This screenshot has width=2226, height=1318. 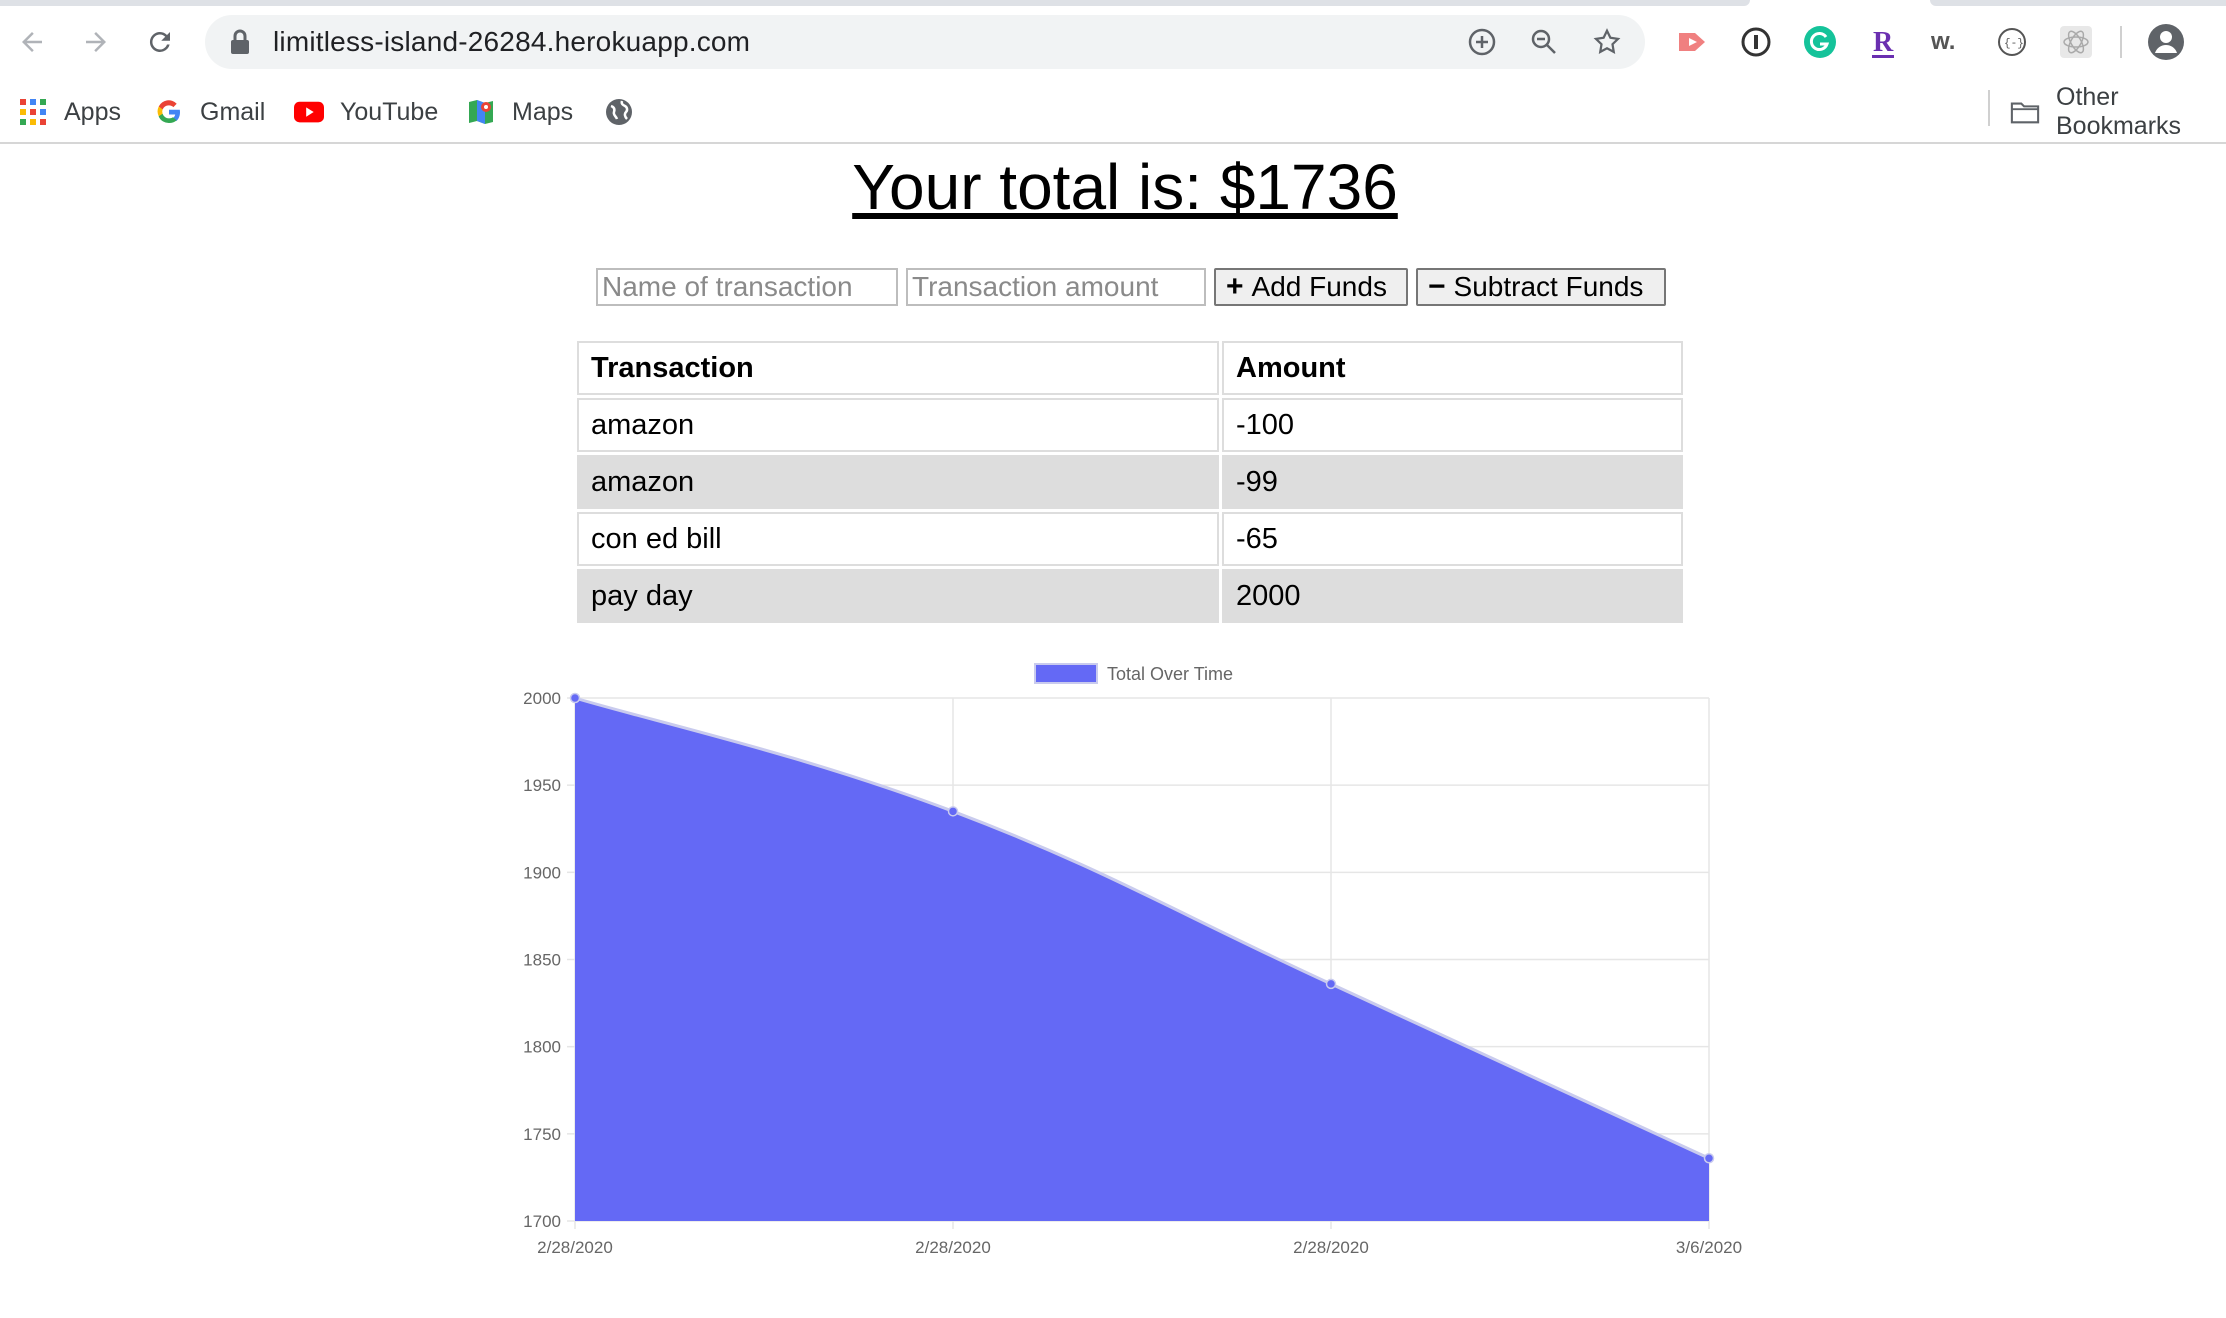 I want to click on transaction-name-cell: pay day, so click(x=898, y=596).